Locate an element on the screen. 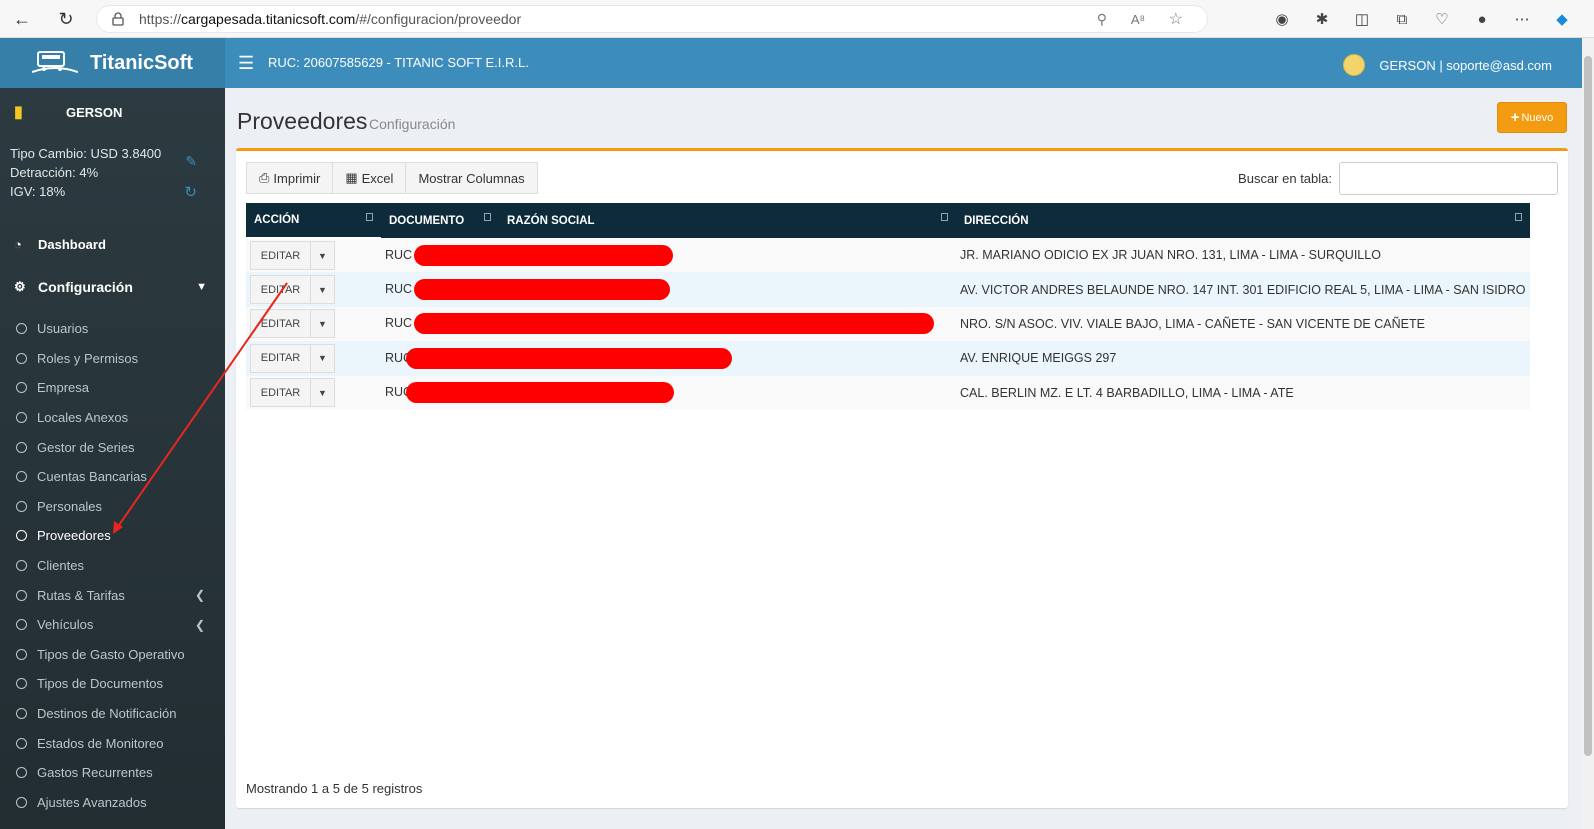  printer-icon: ⎙ is located at coordinates (264, 177).